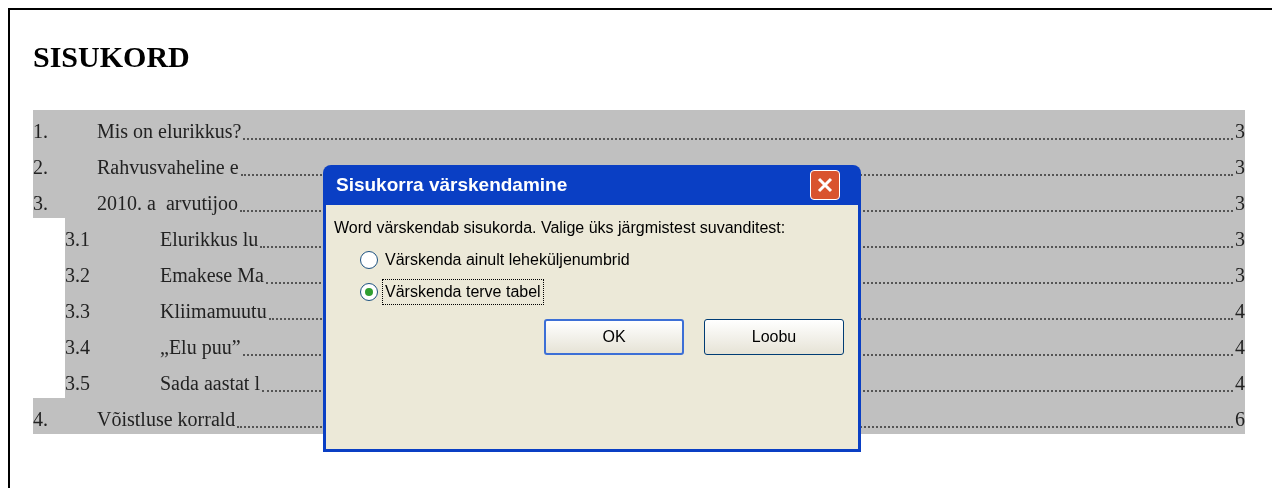  I want to click on close-button, so click(825, 185).